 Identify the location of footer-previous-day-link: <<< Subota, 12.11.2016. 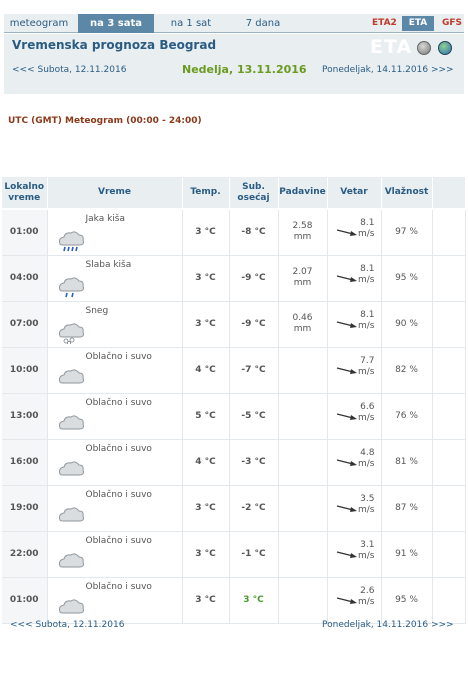
(67, 625).